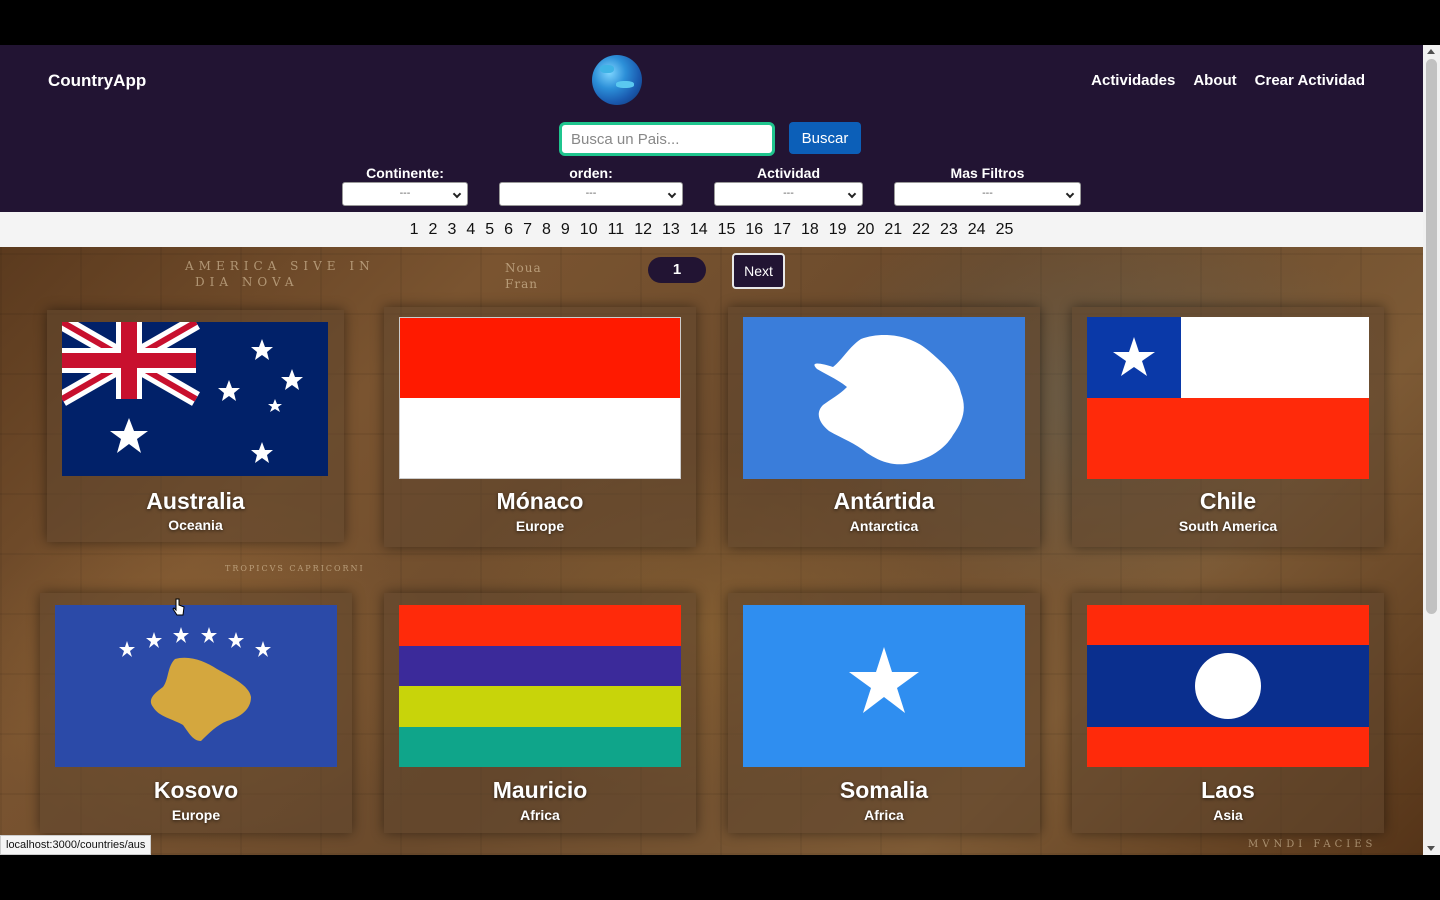 The height and width of the screenshot is (900, 1440). Describe the element at coordinates (884, 526) in the screenshot. I see `country-continent: Antarctica` at that location.